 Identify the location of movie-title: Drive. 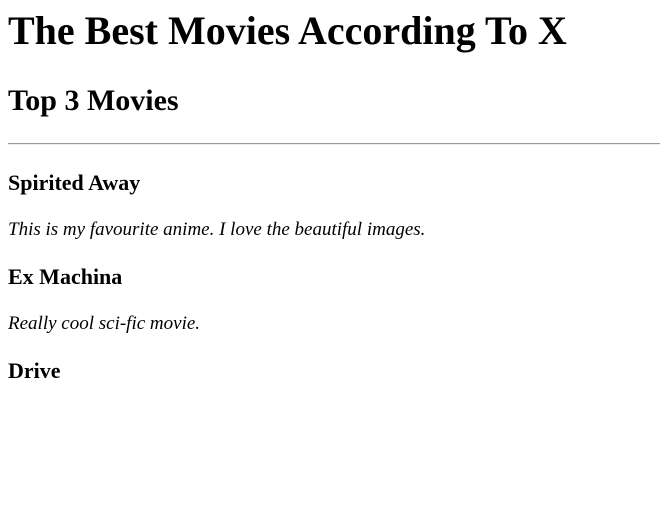
(34, 370).